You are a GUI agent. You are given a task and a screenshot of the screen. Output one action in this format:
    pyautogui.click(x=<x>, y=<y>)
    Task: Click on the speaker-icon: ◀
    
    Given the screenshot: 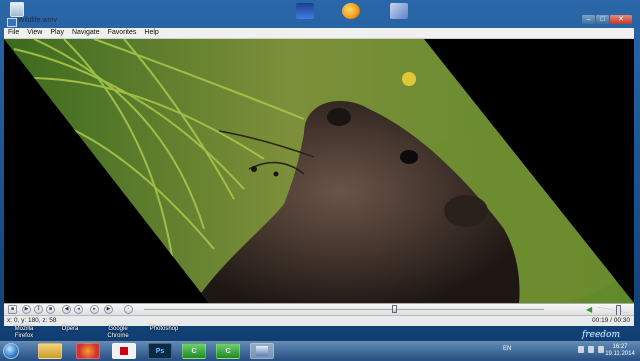 What is the action you would take?
    pyautogui.click(x=590, y=310)
    